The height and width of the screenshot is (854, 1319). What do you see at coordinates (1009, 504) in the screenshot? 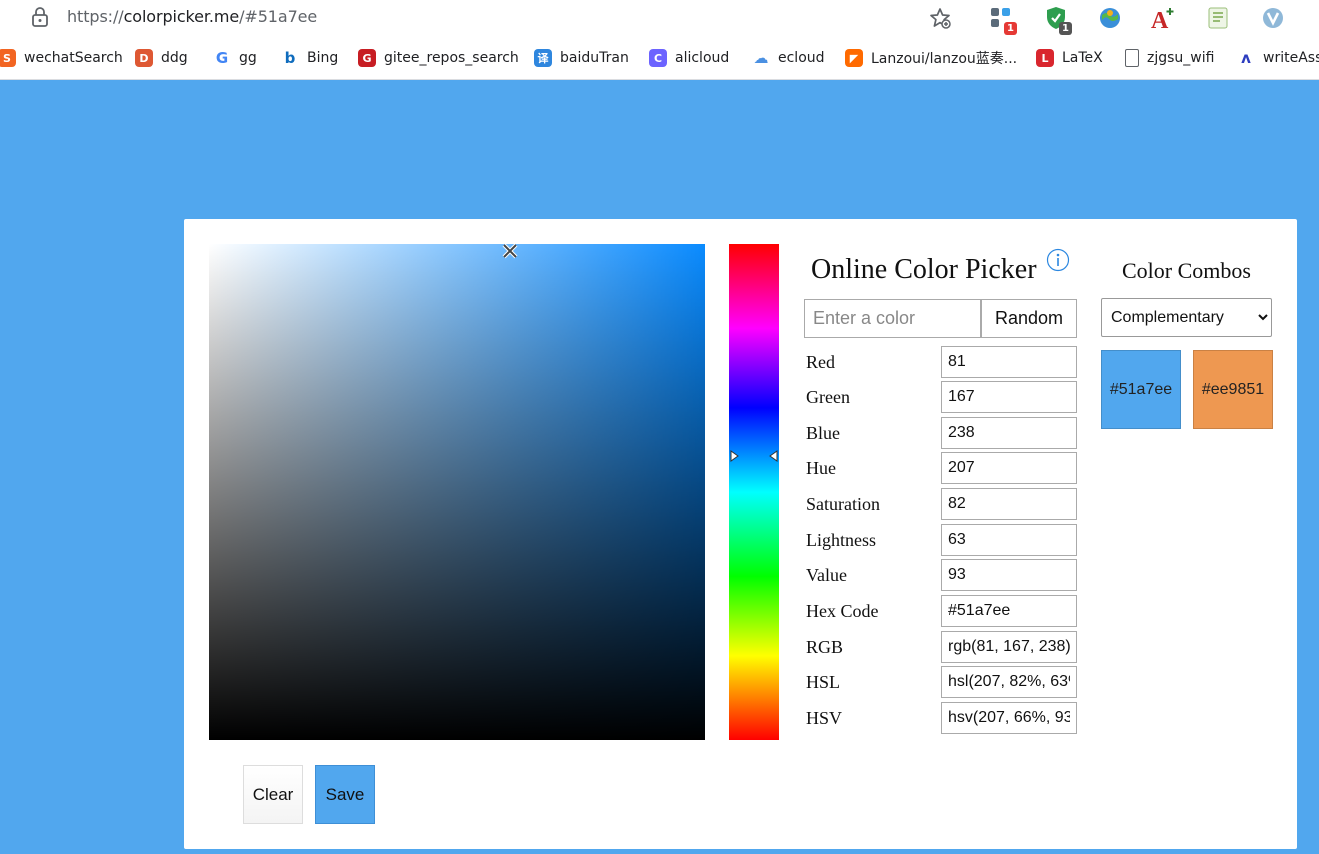
I see `field-input-saturation` at bounding box center [1009, 504].